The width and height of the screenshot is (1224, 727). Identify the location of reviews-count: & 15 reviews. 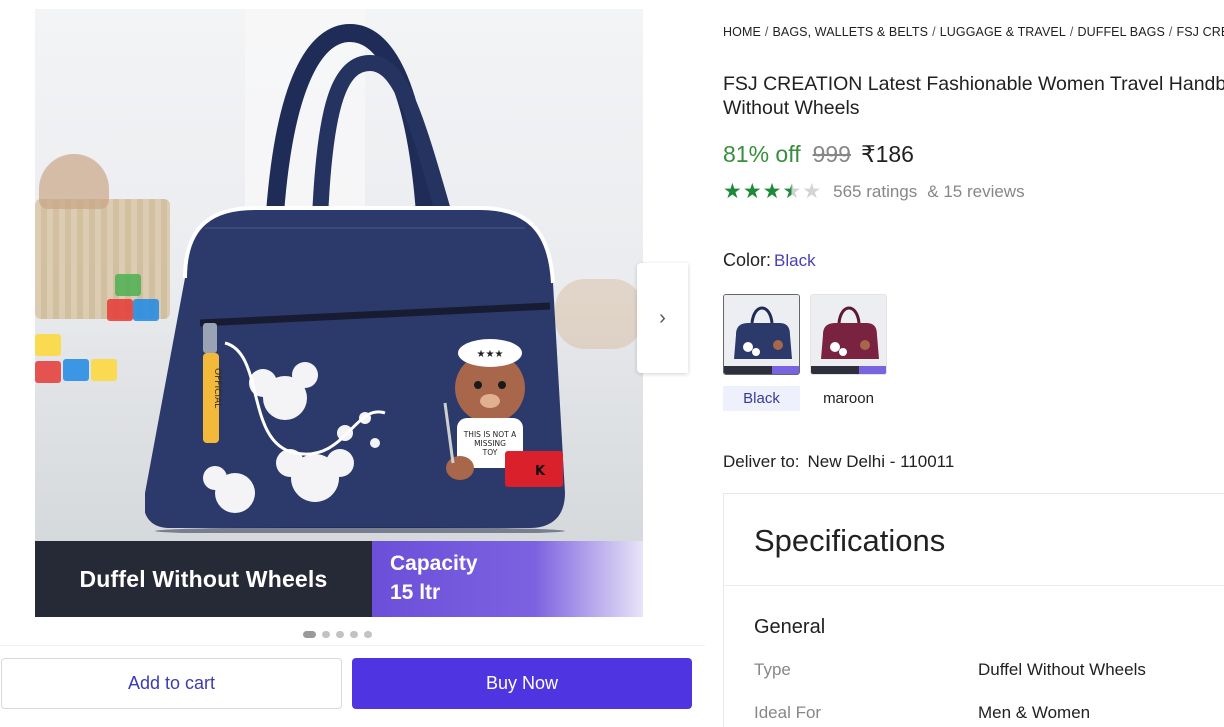
(976, 191).